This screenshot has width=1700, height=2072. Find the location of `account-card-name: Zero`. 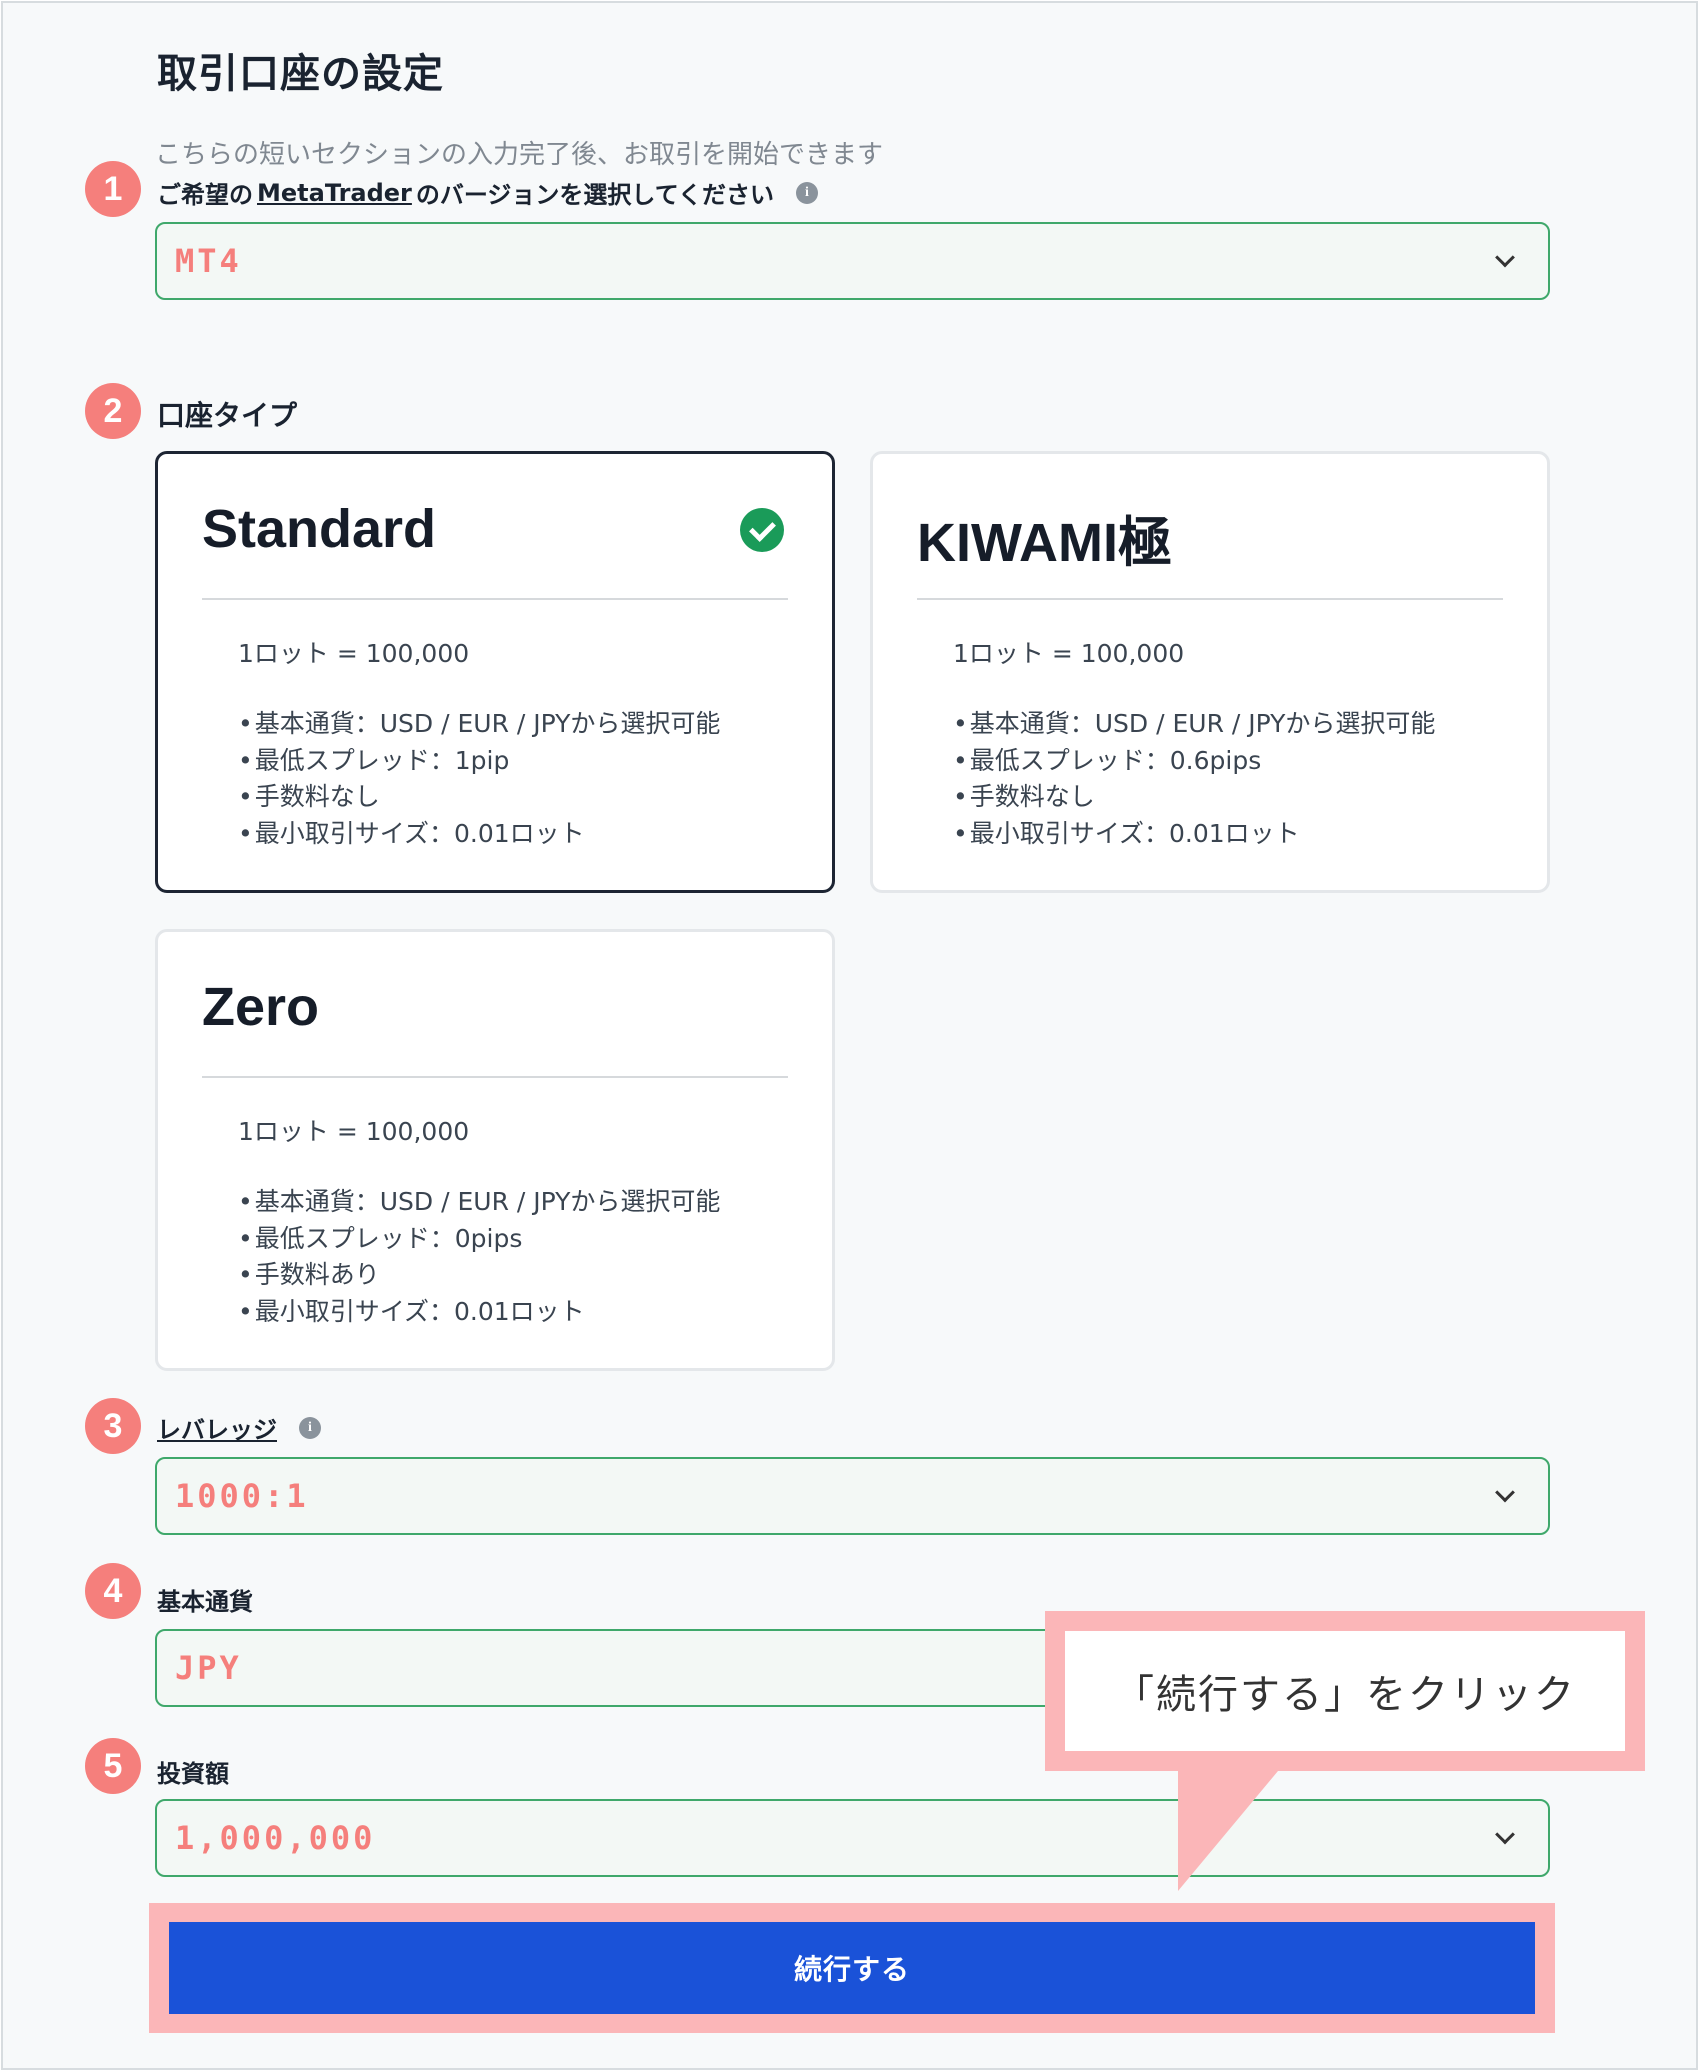

account-card-name: Zero is located at coordinates (261, 1007).